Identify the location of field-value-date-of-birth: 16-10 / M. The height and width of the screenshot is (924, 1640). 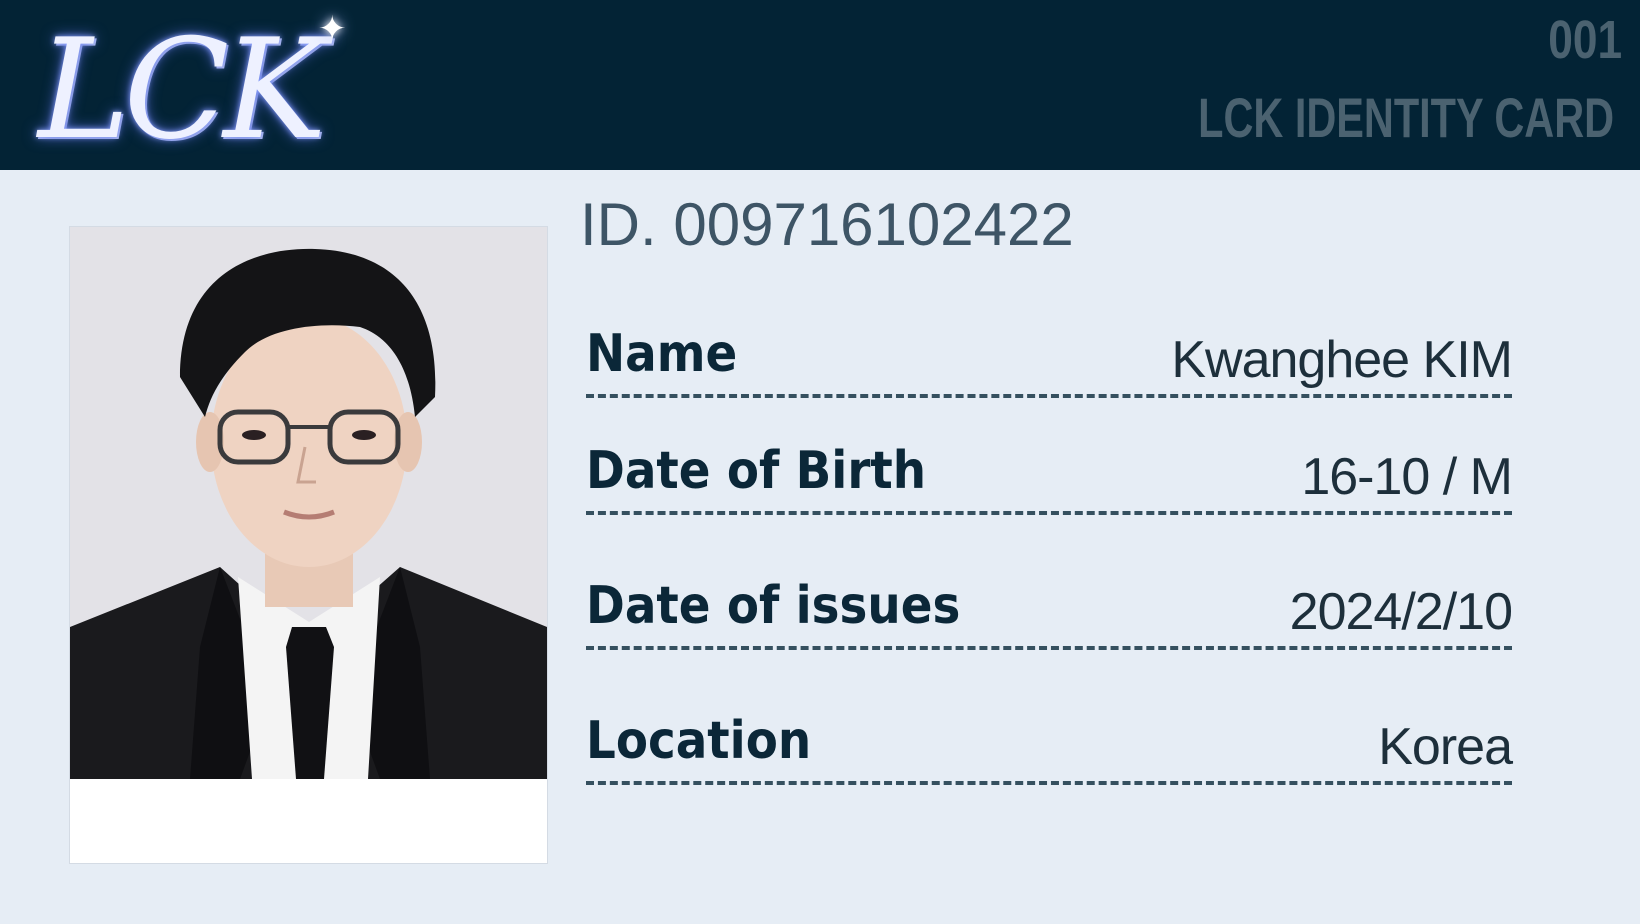
(1407, 477).